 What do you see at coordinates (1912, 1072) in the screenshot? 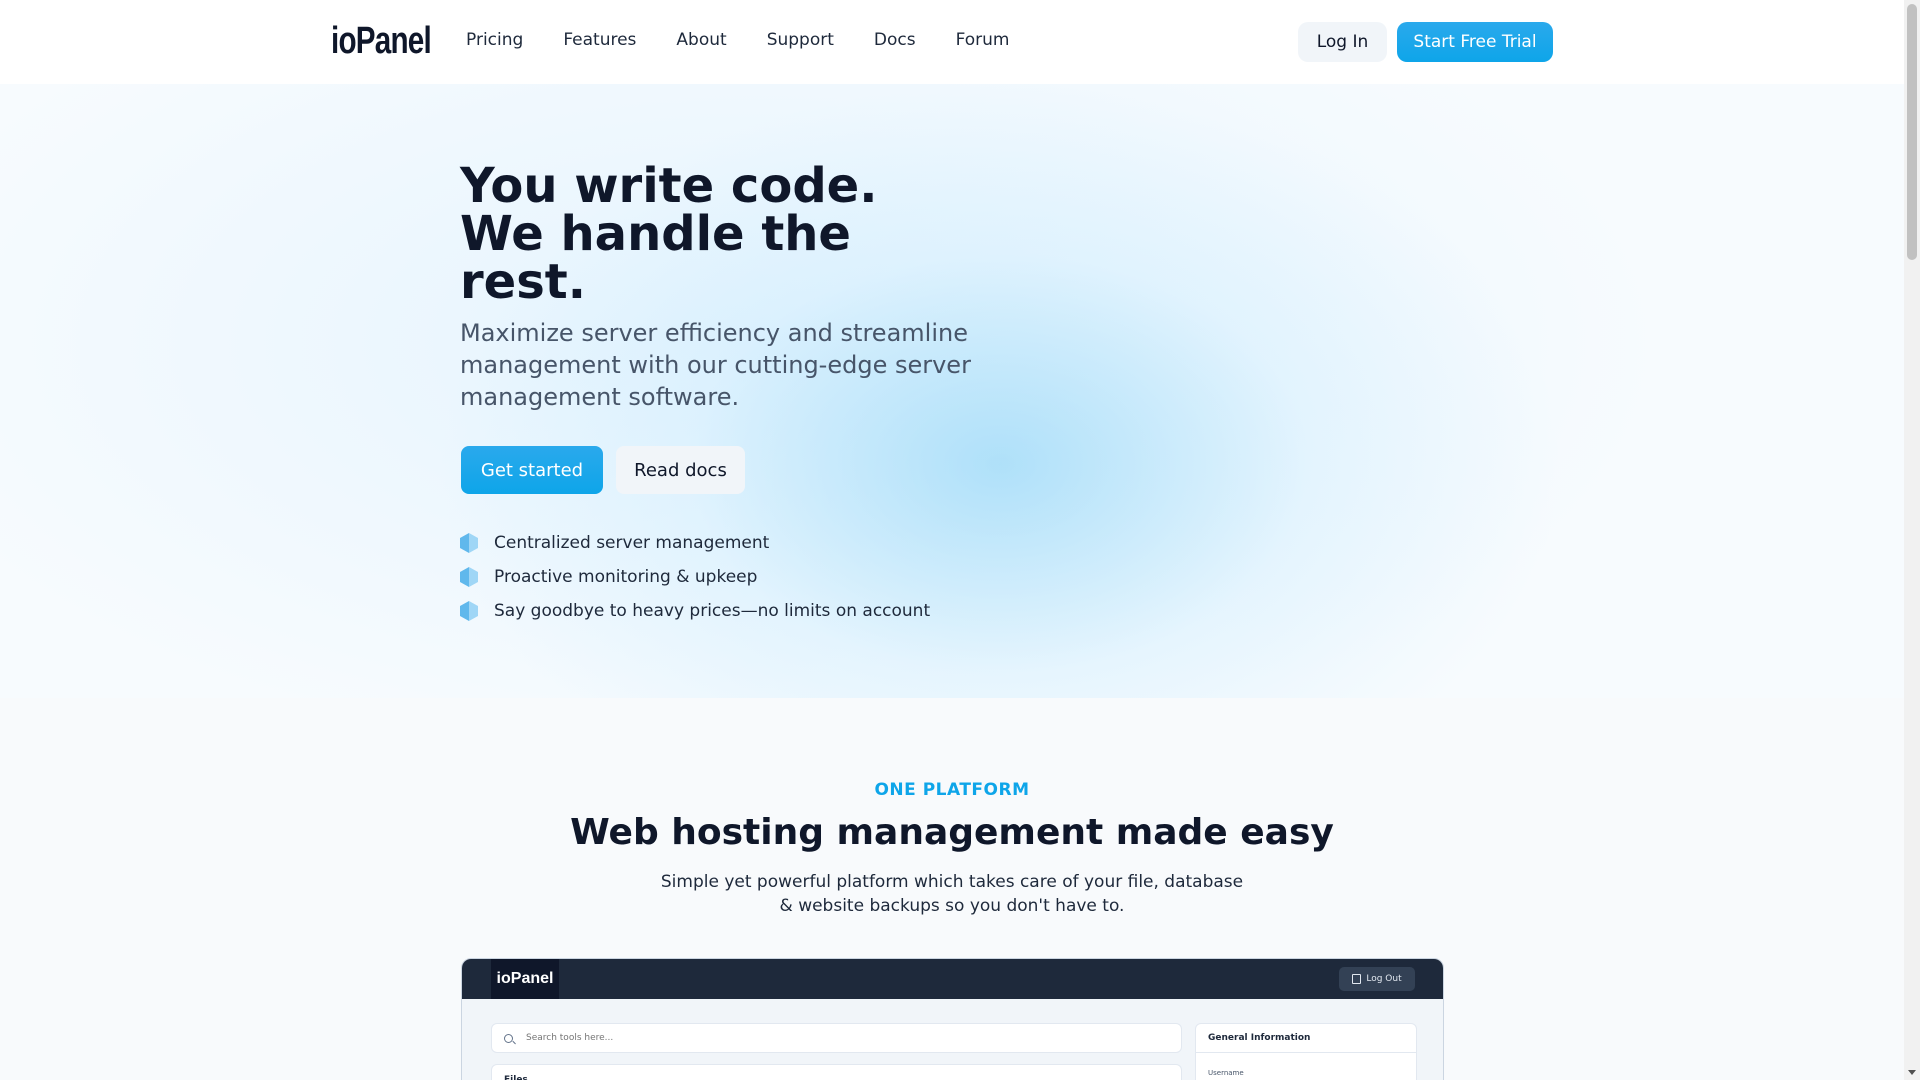
I see `scroll-down-arrow-icon` at bounding box center [1912, 1072].